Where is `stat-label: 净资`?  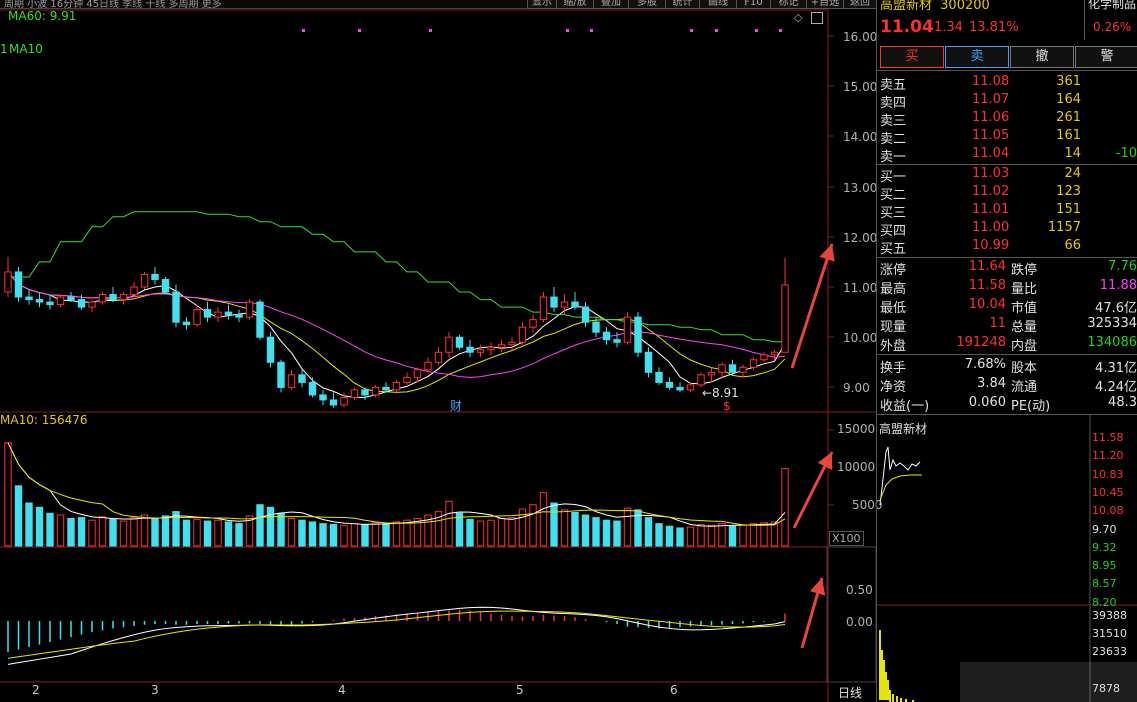 stat-label: 净资 is located at coordinates (893, 387).